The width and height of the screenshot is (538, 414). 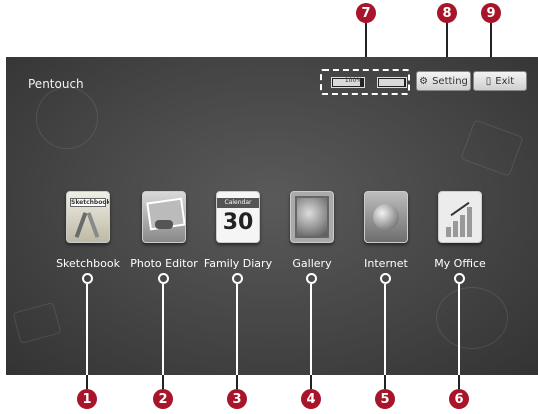 I want to click on pen-battery-icon: 100%, so click(x=348, y=82).